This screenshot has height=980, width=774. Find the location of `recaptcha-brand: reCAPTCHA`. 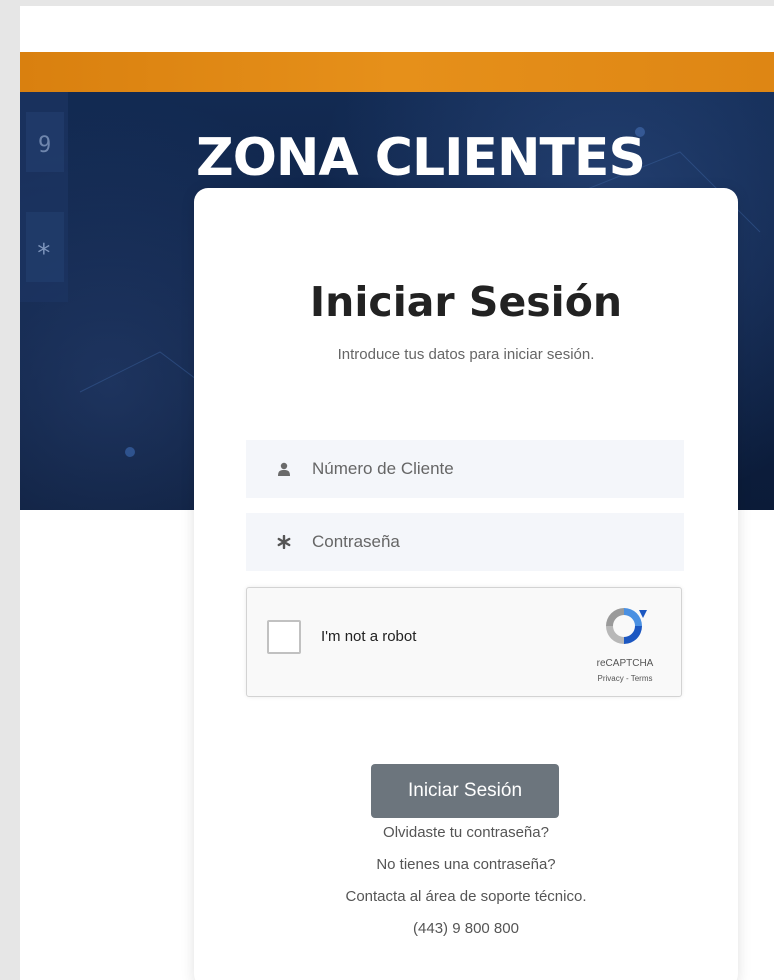

recaptcha-brand: reCAPTCHA is located at coordinates (625, 663).